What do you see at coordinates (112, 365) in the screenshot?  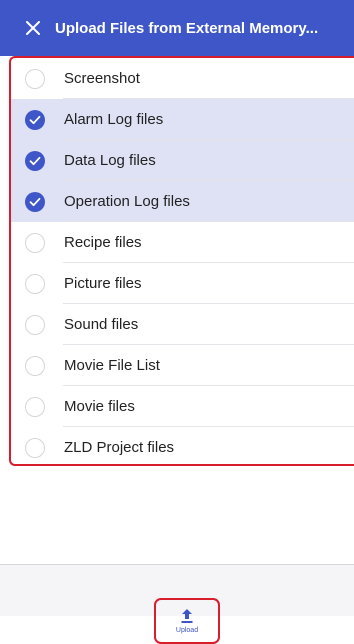 I see `list-item-label: Movie File List` at bounding box center [112, 365].